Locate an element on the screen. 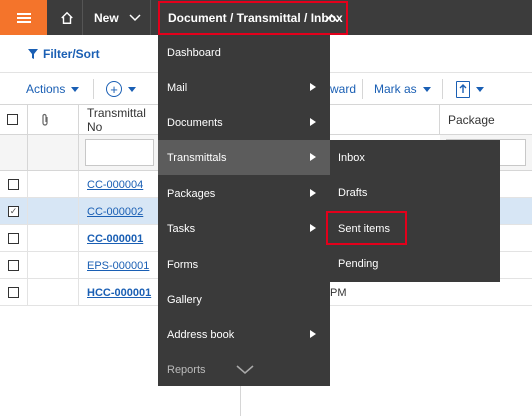 This screenshot has height=416, width=532. menu-item-label: Reports is located at coordinates (186, 369).